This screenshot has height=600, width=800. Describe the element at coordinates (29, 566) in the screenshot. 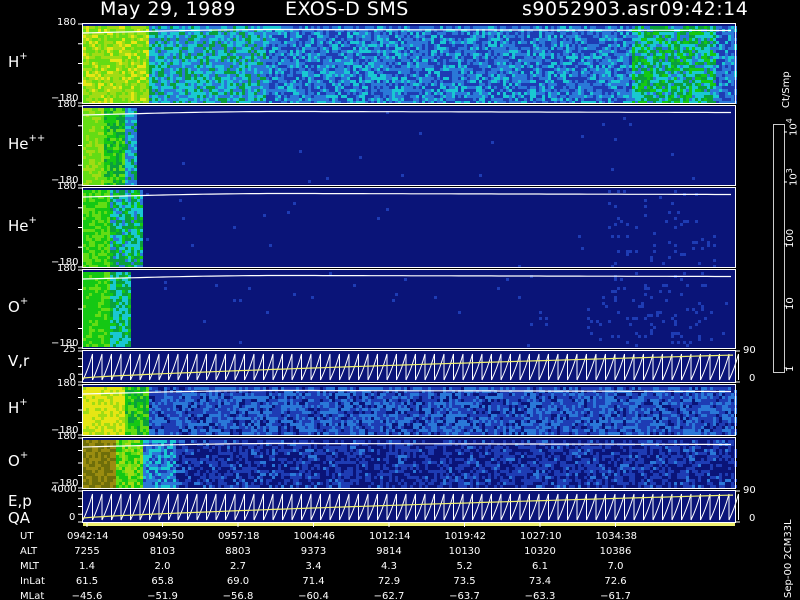

I see `ephemeris-row-label: MLT` at that location.